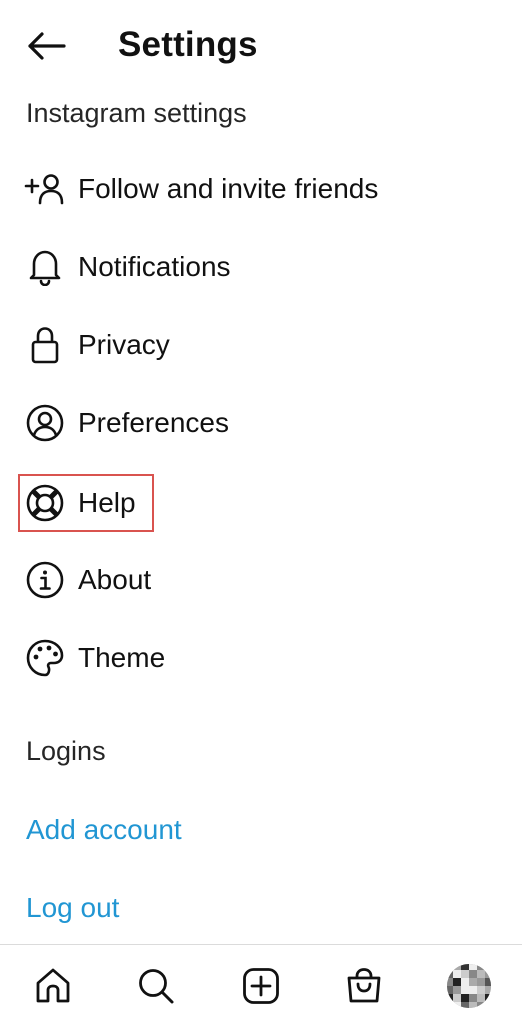 The height and width of the screenshot is (1024, 522). What do you see at coordinates (45, 267) in the screenshot?
I see `bell-icon` at bounding box center [45, 267].